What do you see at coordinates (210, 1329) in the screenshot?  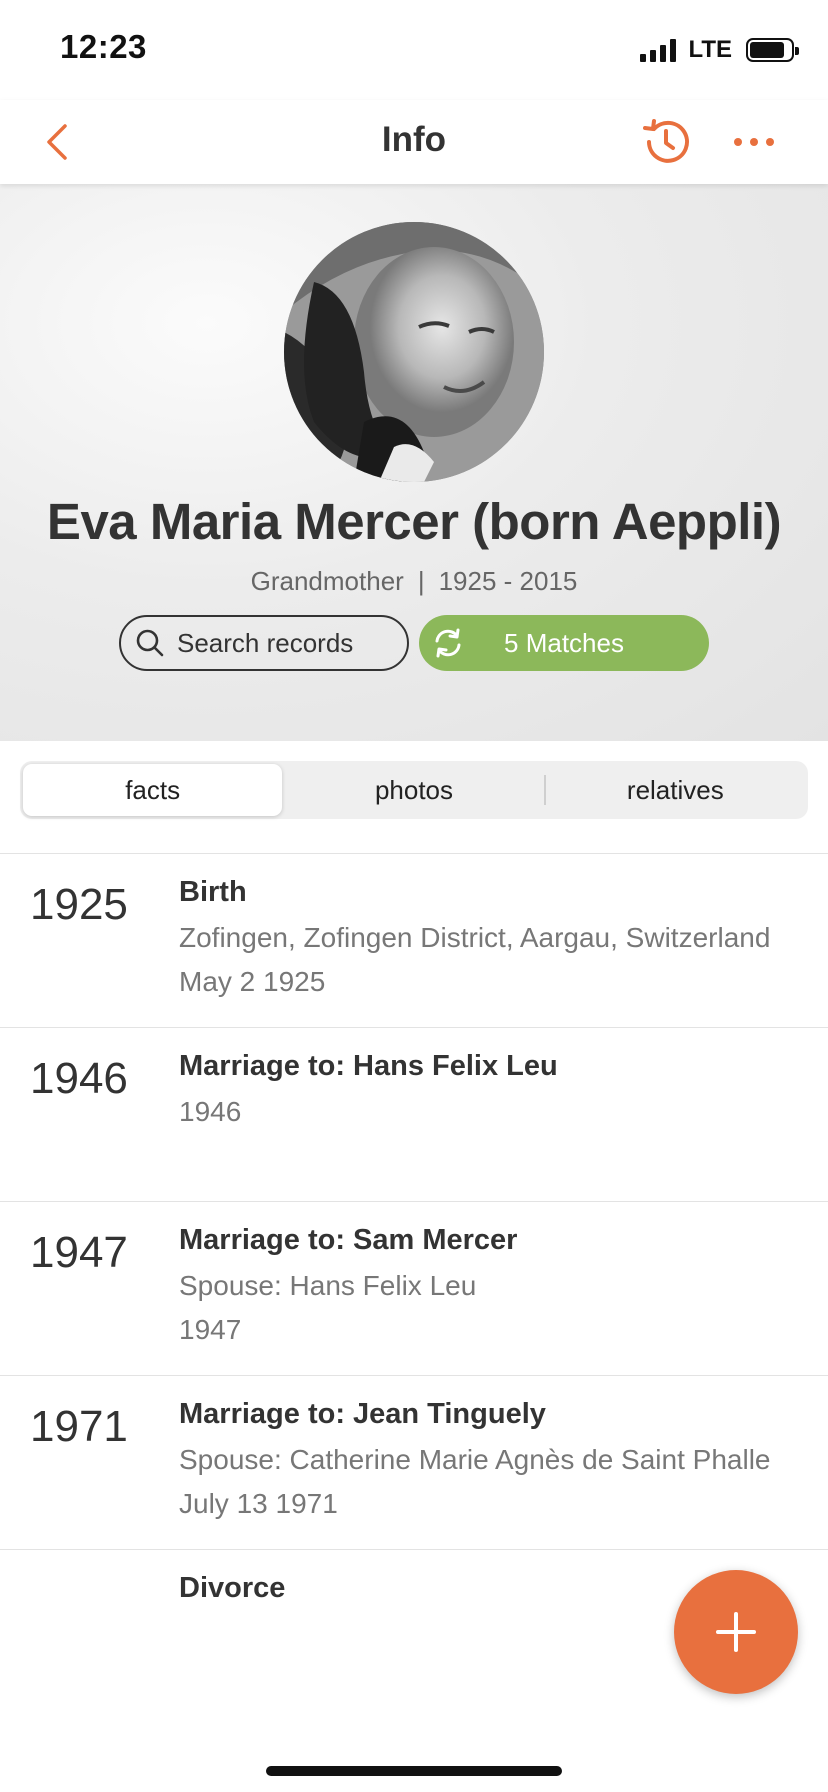 I see `fact-date: 1947` at bounding box center [210, 1329].